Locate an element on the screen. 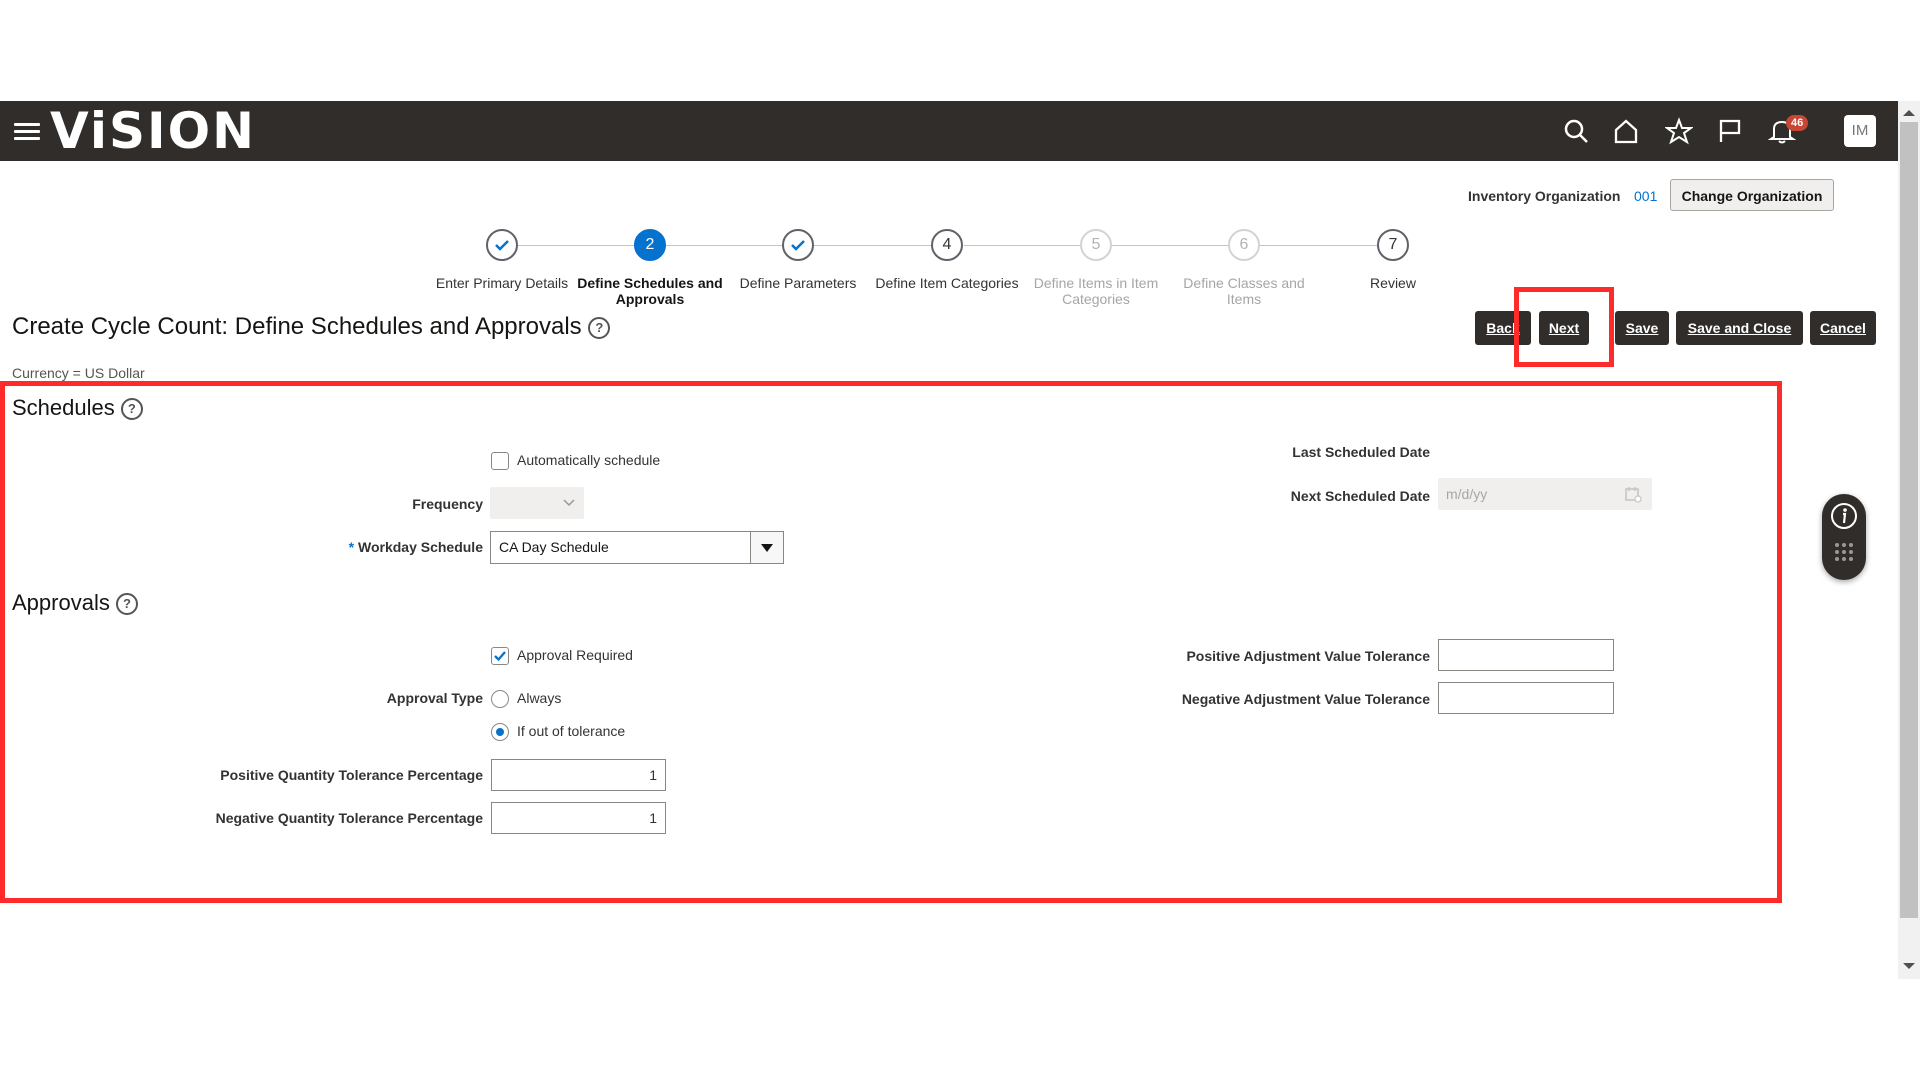  radio-selected-dot is located at coordinates (500, 732).